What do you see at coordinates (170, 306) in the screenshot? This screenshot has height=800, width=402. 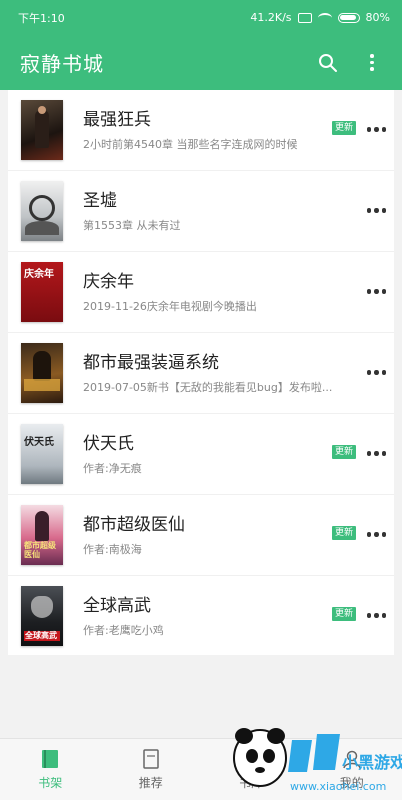 I see `book-latest-chapter: 2019-11-26庆余年电视剧今晚播出` at bounding box center [170, 306].